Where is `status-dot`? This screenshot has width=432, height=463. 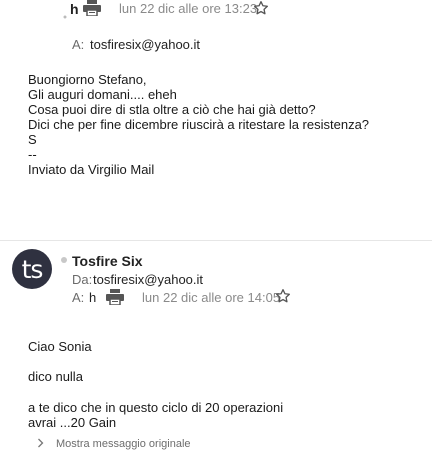
status-dot is located at coordinates (64, 260).